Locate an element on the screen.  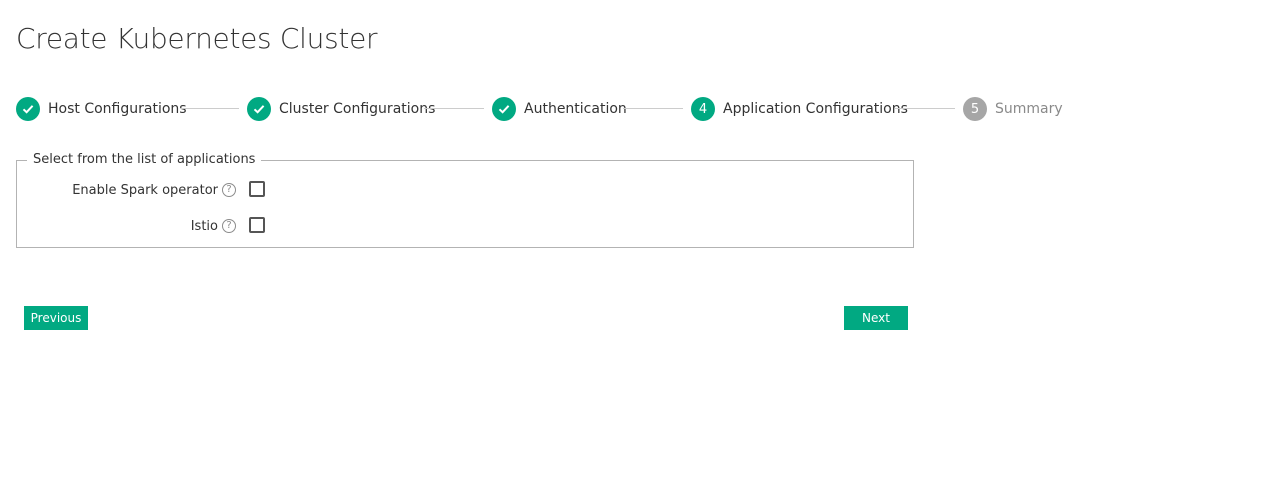
step-label: Cluster Configurations is located at coordinates (357, 109).